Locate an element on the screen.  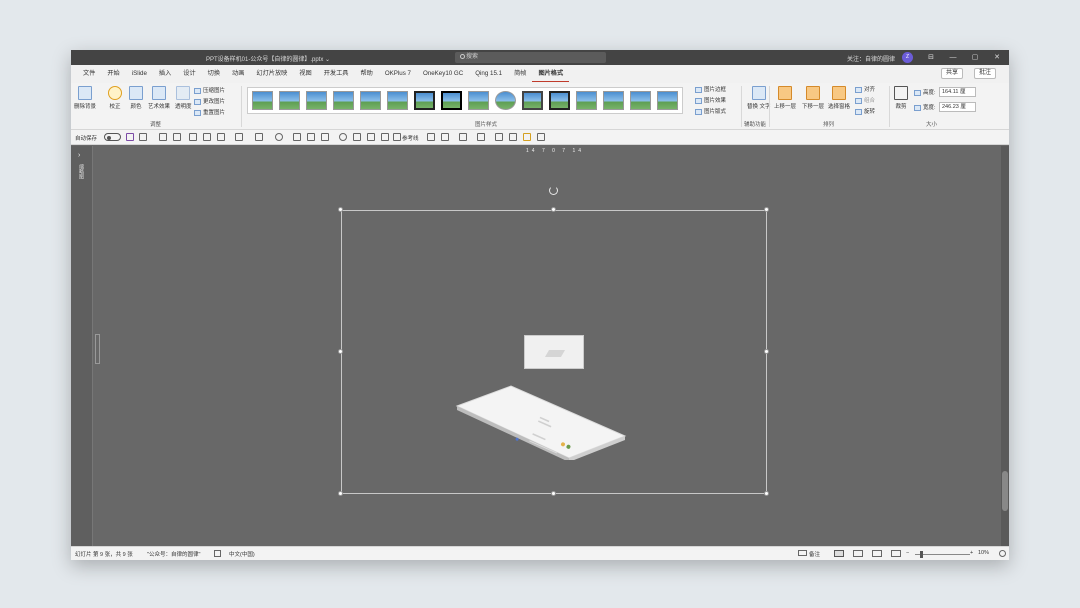
image-icon is located at coordinates (541, 137).